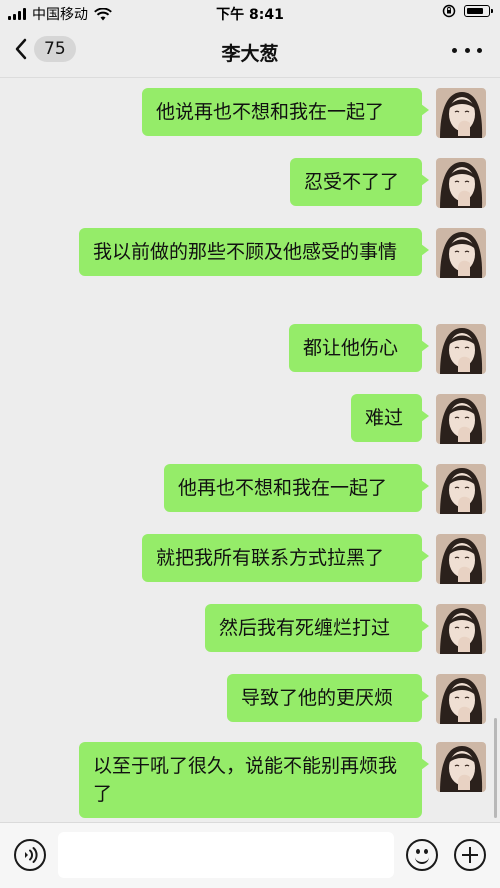 The width and height of the screenshot is (500, 888). I want to click on message-row: 导致了他的更厌烦, so click(356, 699).